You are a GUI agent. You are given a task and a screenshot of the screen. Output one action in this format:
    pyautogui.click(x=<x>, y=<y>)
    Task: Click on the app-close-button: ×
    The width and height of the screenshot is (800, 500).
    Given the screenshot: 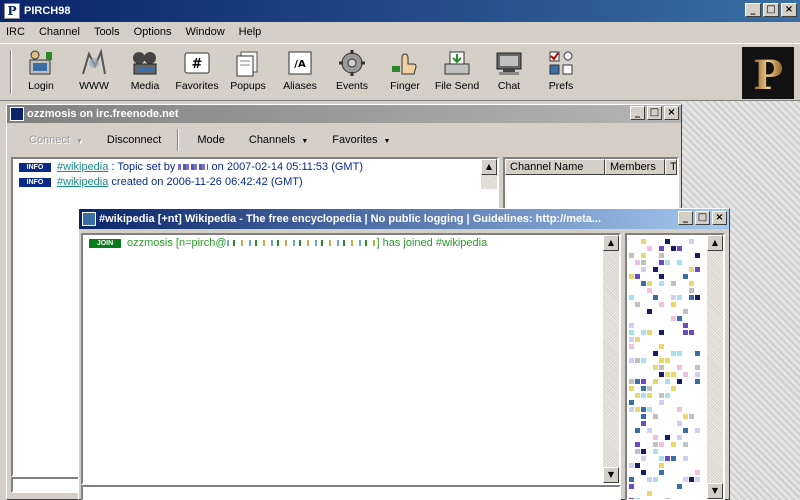 What is the action you would take?
    pyautogui.click(x=789, y=10)
    